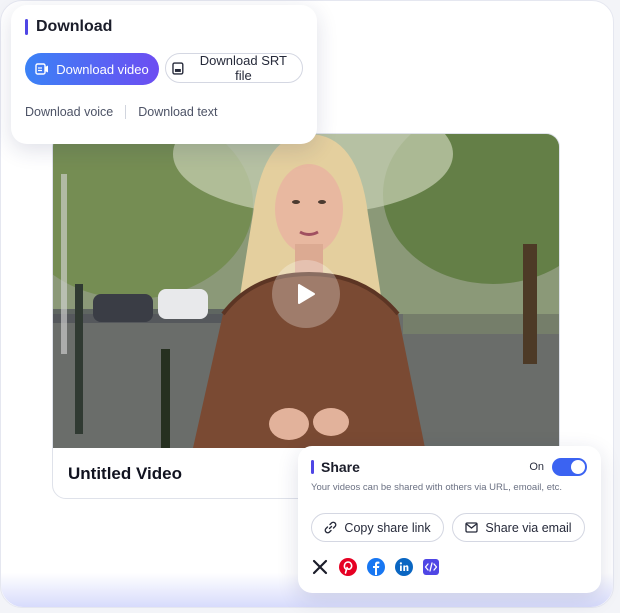 This screenshot has height=613, width=620. I want to click on social-share-row, so click(375, 567).